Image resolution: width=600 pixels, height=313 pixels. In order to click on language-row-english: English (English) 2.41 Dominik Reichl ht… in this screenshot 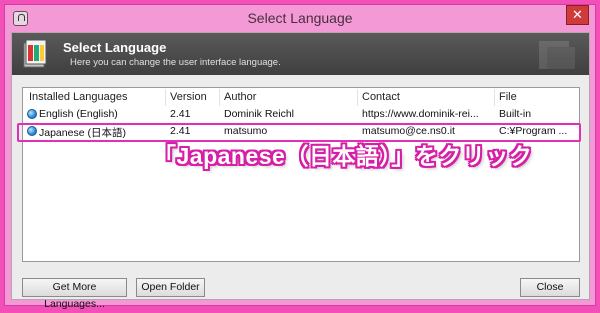, I will do `click(301, 114)`.